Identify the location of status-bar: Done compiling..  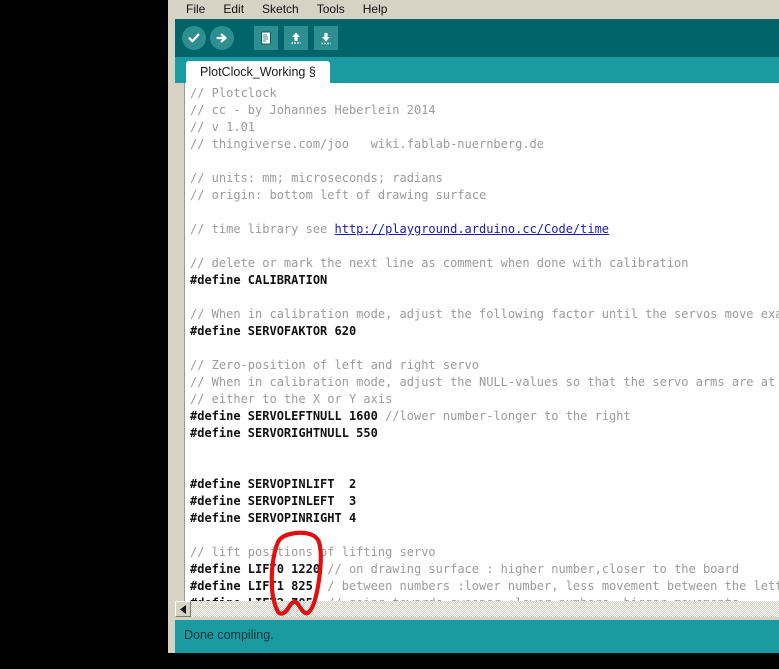
(477, 636).